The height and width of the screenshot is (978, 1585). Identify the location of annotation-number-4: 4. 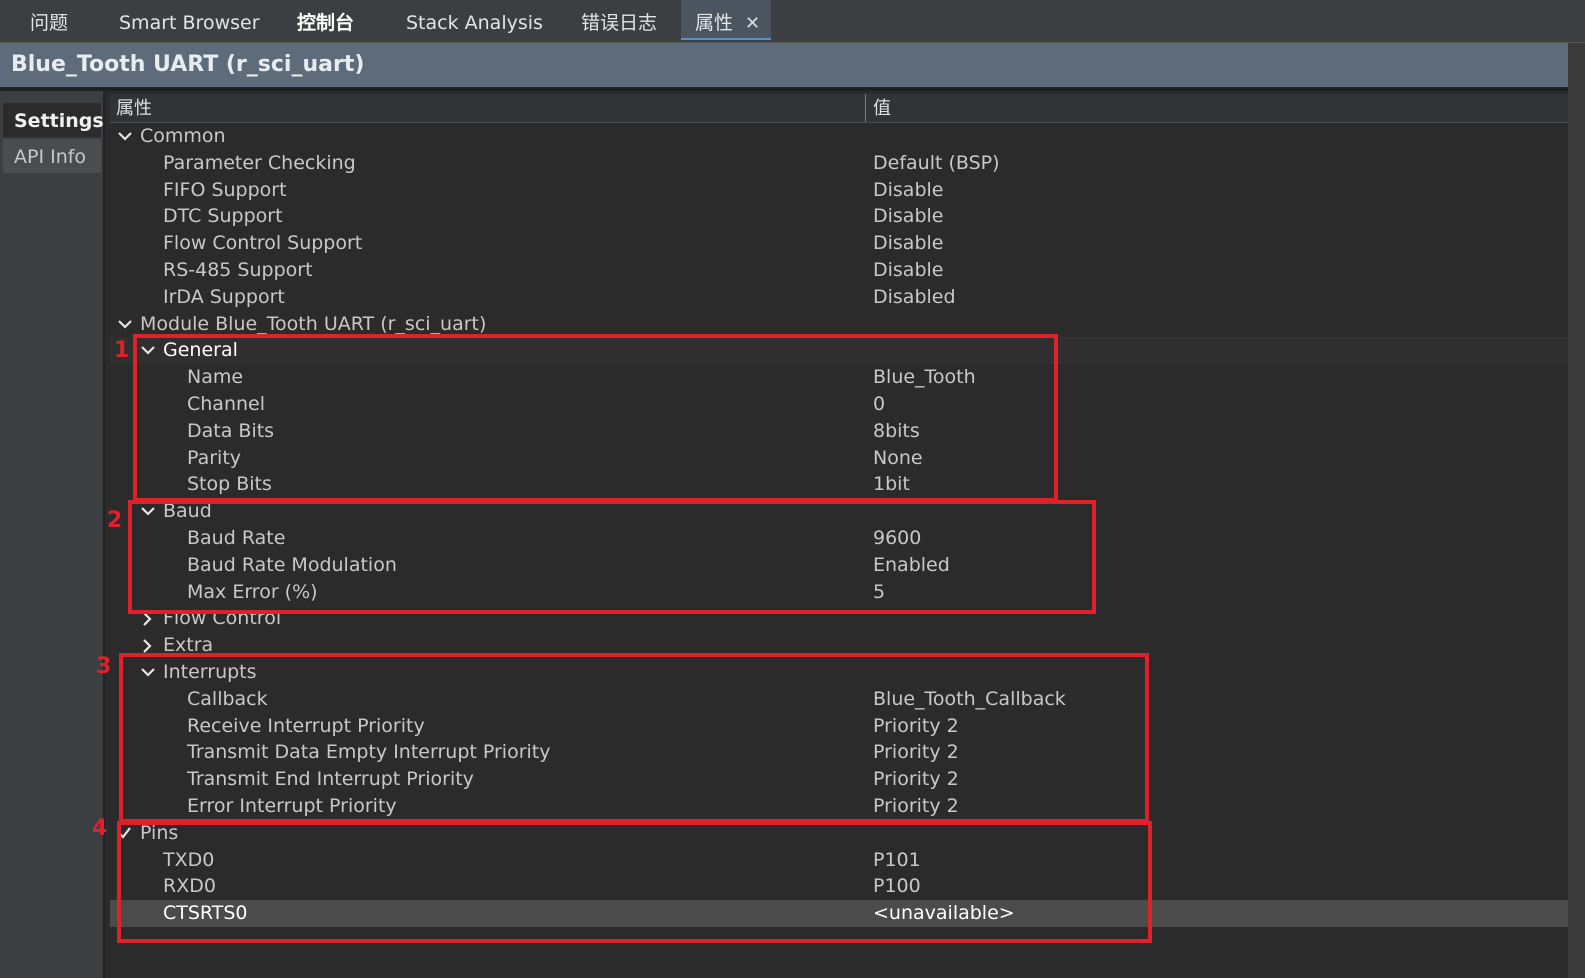
(100, 828).